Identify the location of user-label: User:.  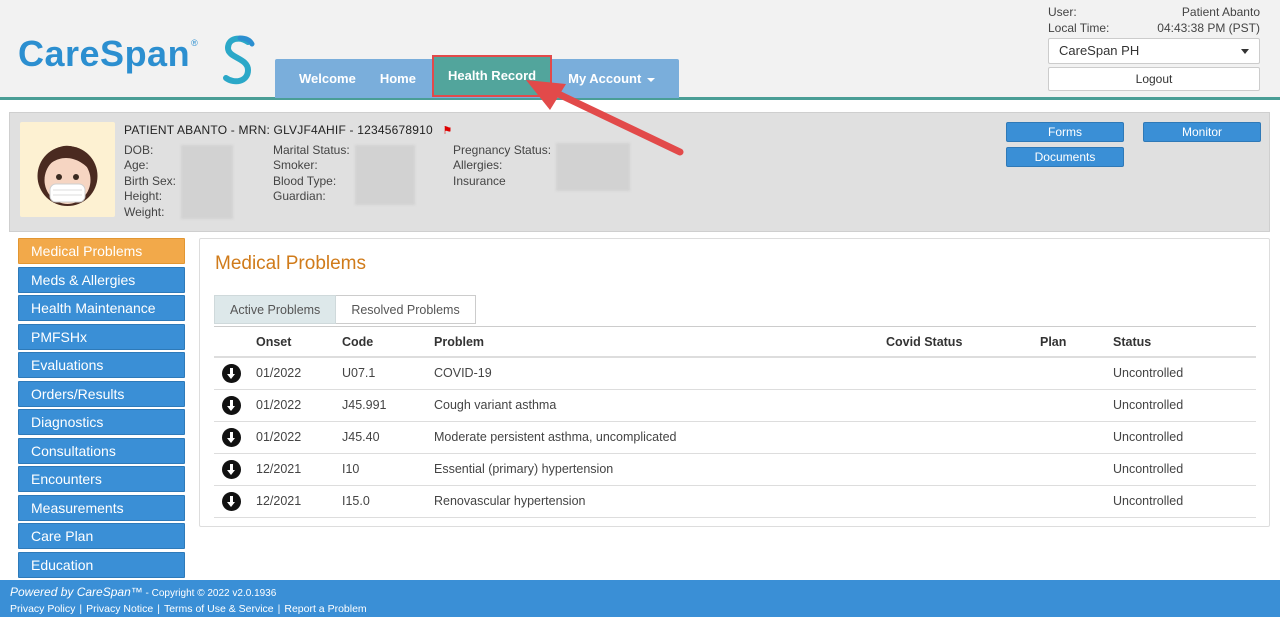
(1062, 12).